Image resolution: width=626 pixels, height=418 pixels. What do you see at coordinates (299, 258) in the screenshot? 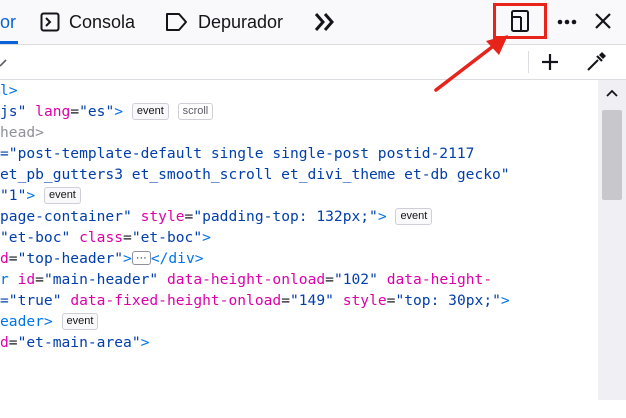
I see `markup-line: d="top-header"> ··· </div>` at bounding box center [299, 258].